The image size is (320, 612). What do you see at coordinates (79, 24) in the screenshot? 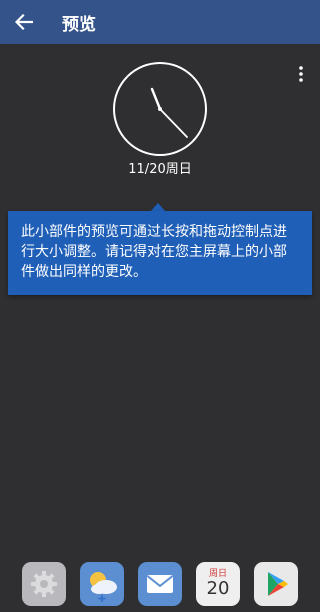
I see `page-title: 预览` at bounding box center [79, 24].